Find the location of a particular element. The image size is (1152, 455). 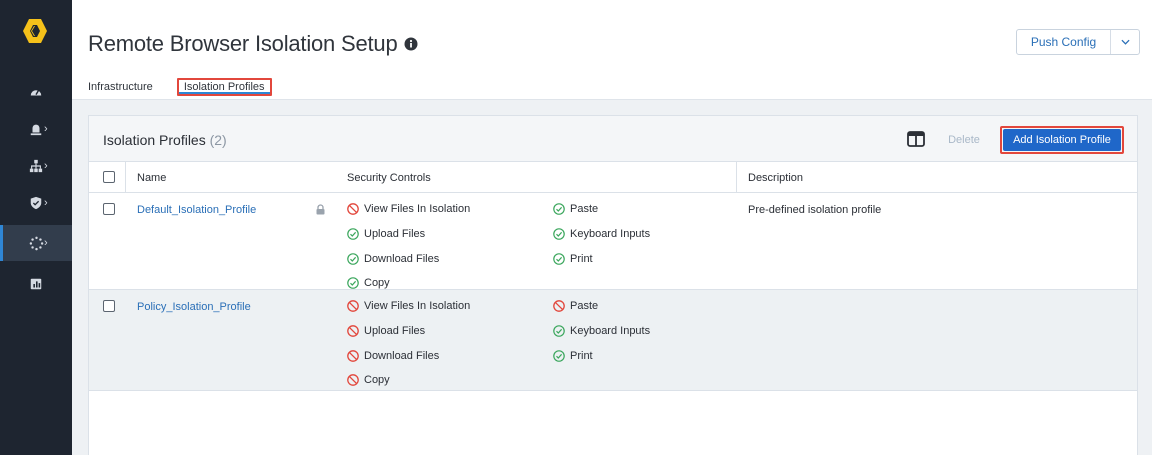

column-header-name: Name is located at coordinates (151, 178).